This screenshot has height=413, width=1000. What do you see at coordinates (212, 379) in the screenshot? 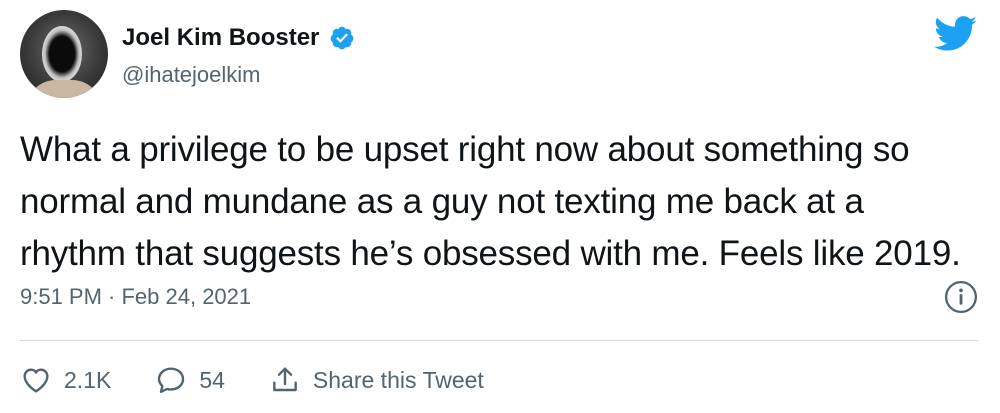
I see `reply-count: 54` at bounding box center [212, 379].